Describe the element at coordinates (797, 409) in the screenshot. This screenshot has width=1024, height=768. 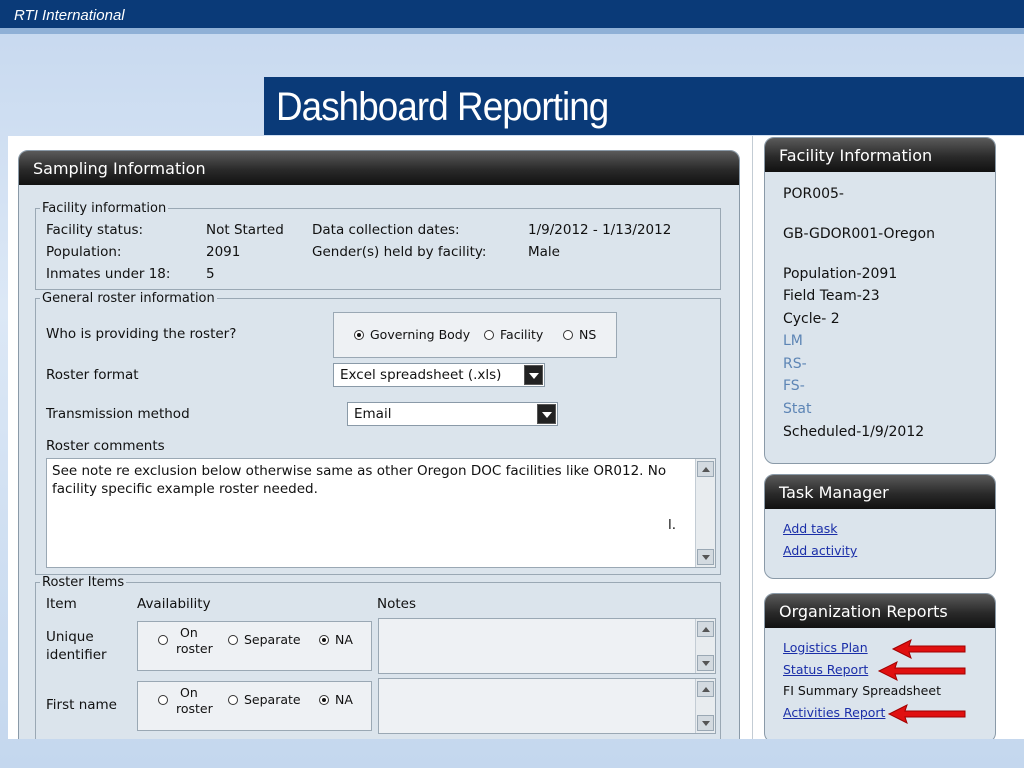
I see `facility-line: Stat` at that location.